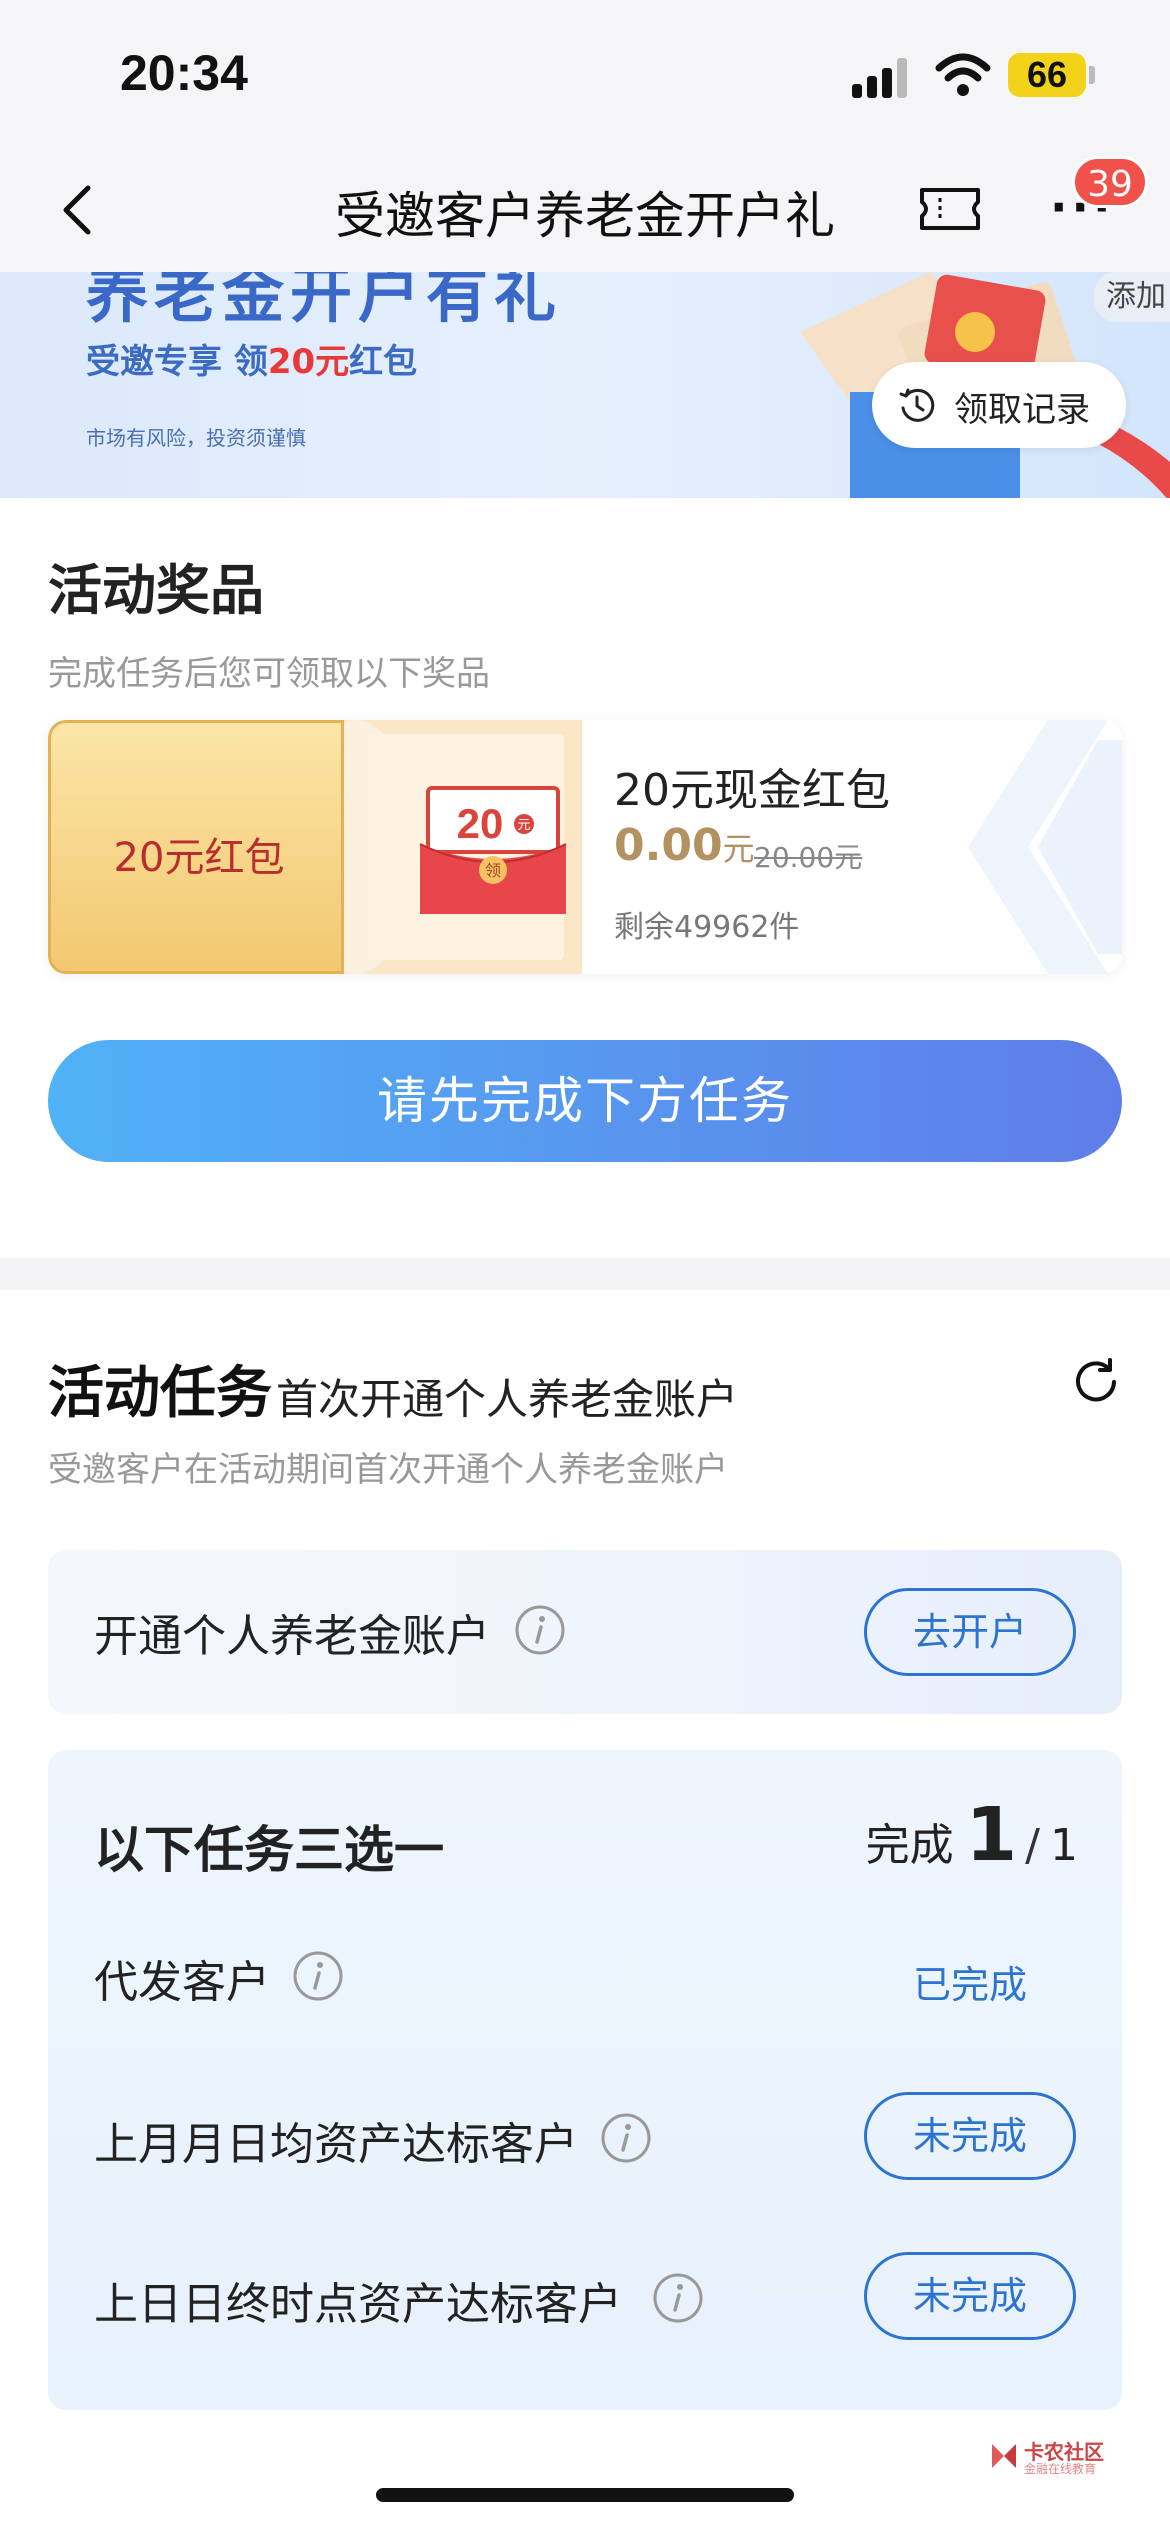  Describe the element at coordinates (383, 362) in the screenshot. I see `banner-sub-suffix: 红包` at that location.